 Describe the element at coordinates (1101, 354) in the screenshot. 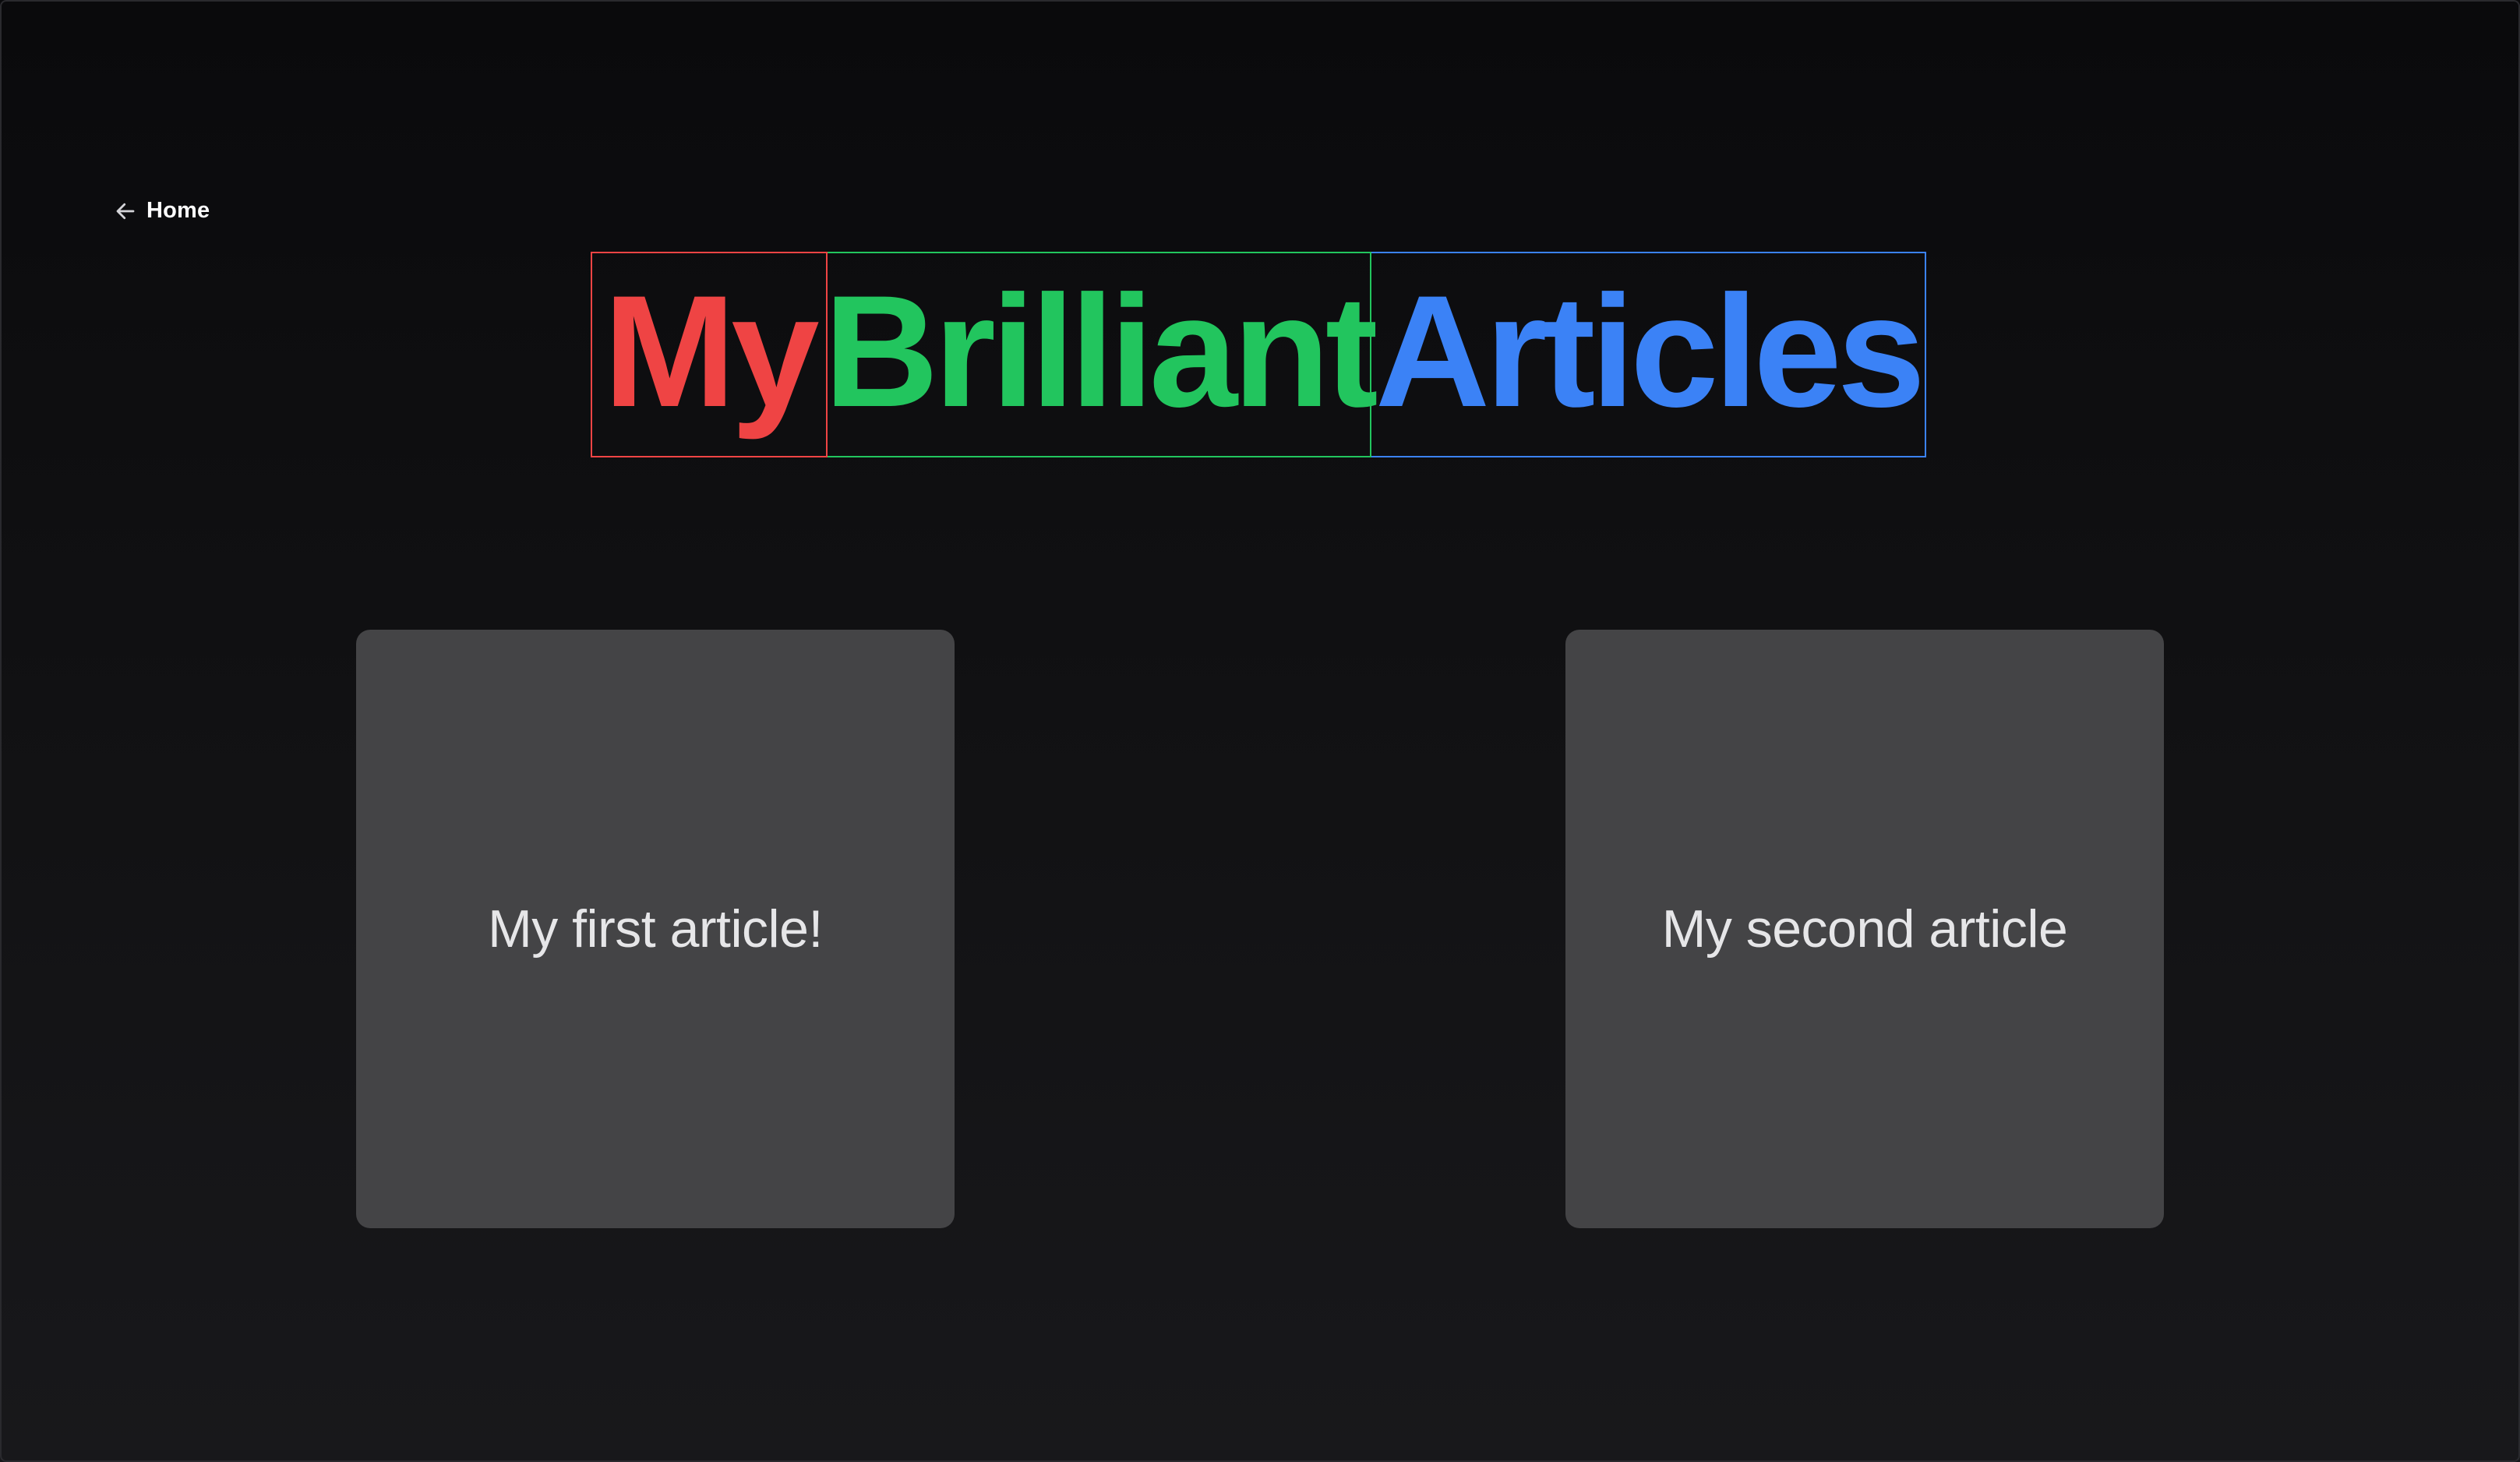

I see `title-word-brilliant: Brilliant` at that location.